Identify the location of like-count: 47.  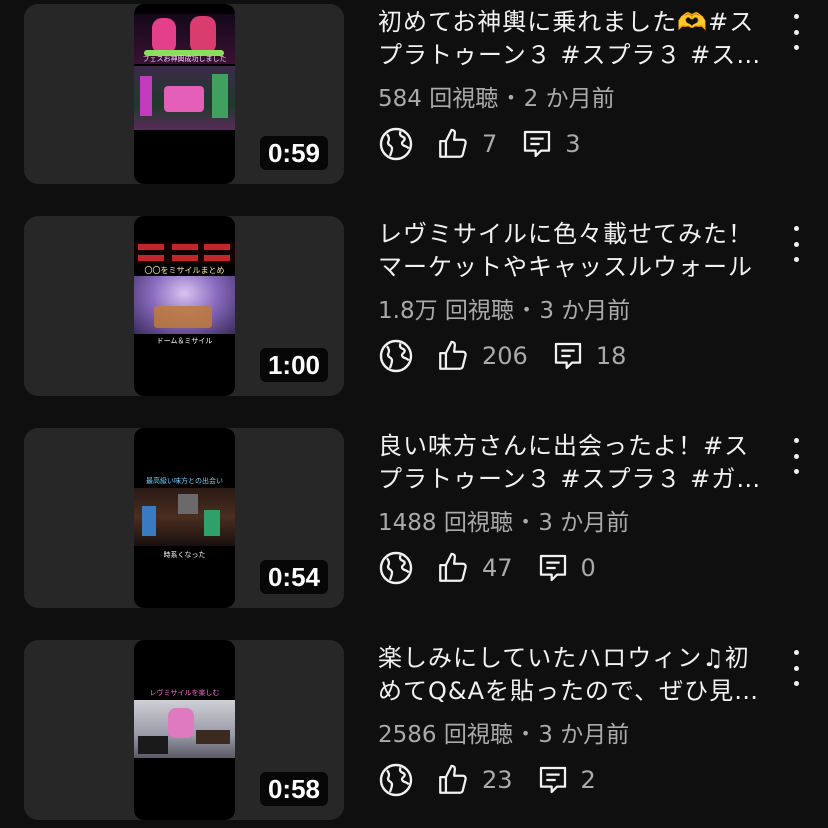
(497, 568).